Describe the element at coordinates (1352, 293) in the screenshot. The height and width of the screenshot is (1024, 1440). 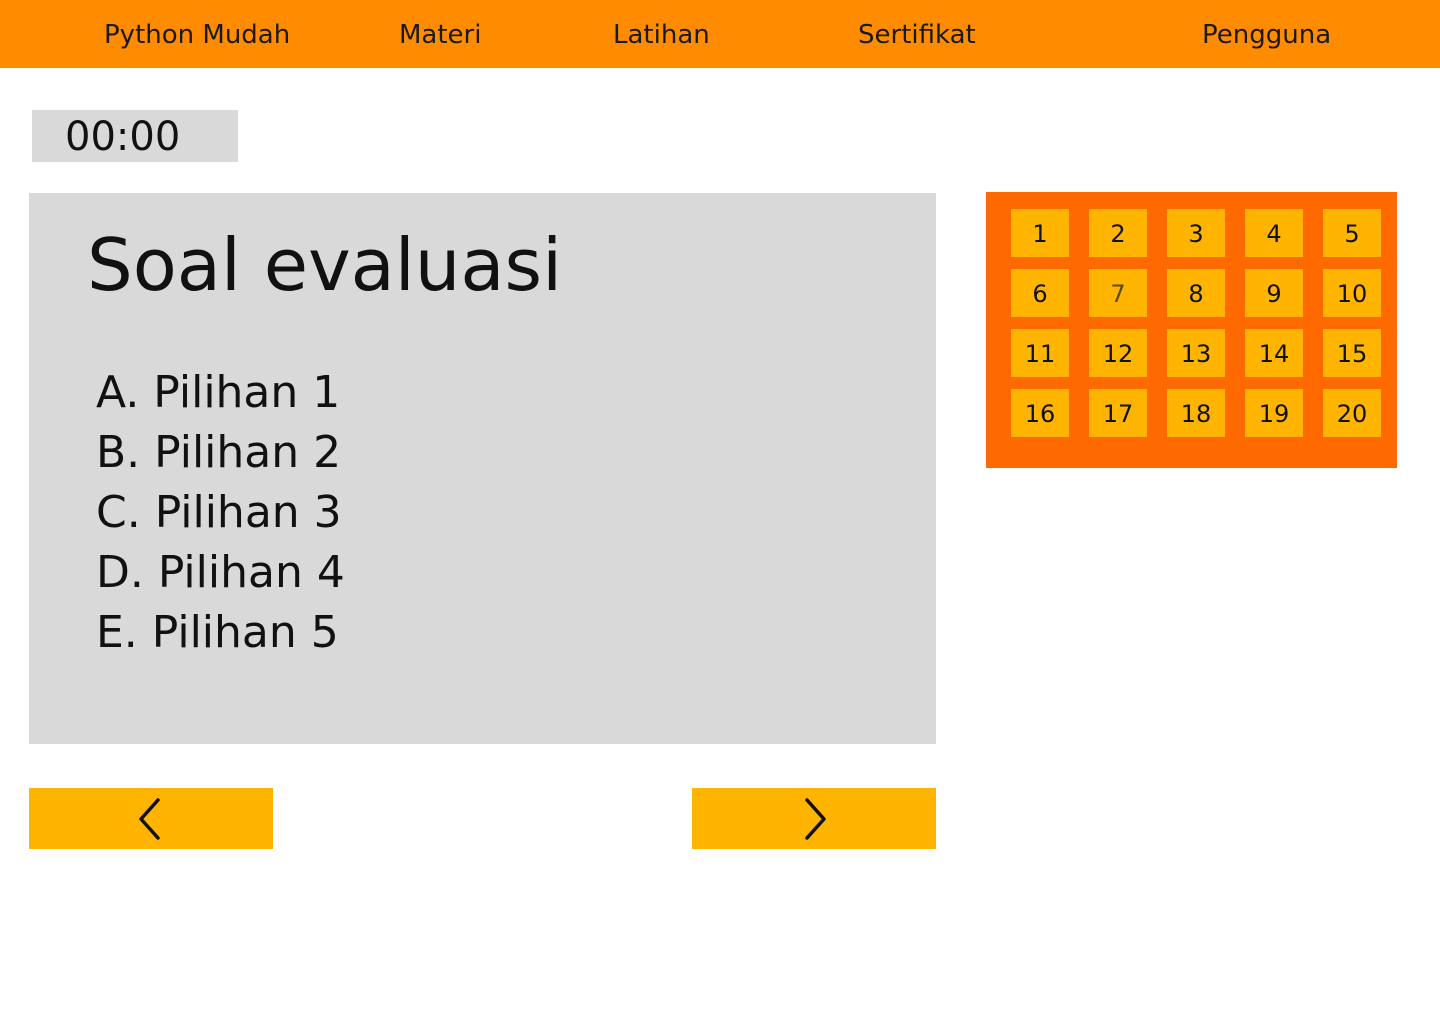
I see `question-number-button: 10` at that location.